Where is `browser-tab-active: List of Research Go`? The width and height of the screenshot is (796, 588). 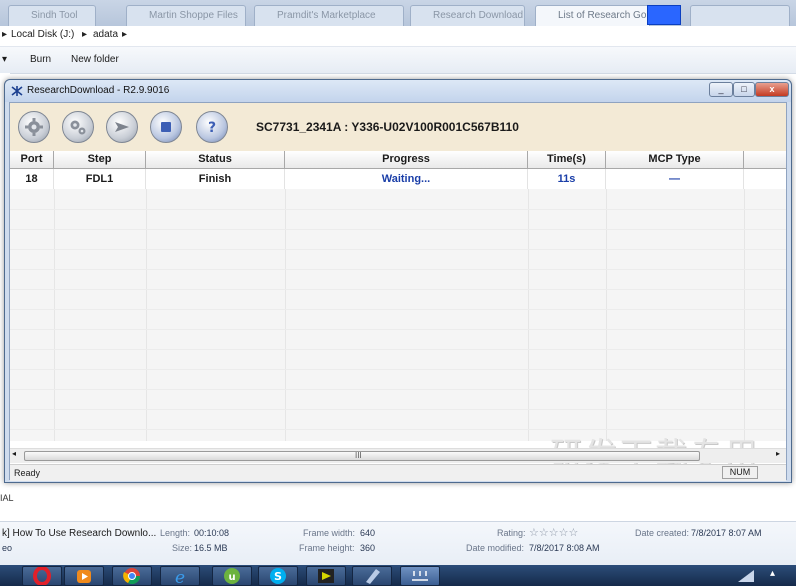
browser-tab-active: List of Research Go is located at coordinates (592, 15).